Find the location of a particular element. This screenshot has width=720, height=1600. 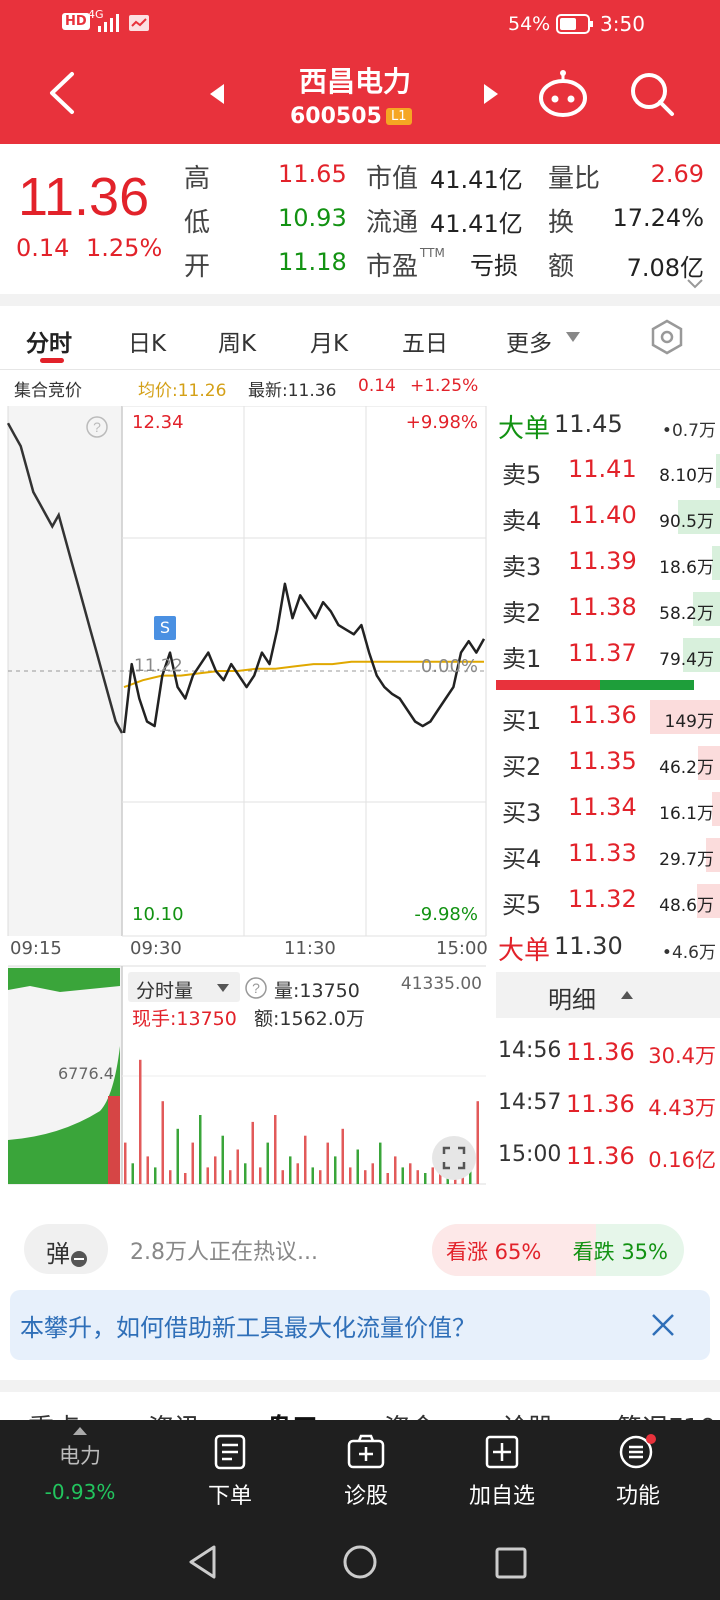

volume-help-icon: ? is located at coordinates (256, 988).